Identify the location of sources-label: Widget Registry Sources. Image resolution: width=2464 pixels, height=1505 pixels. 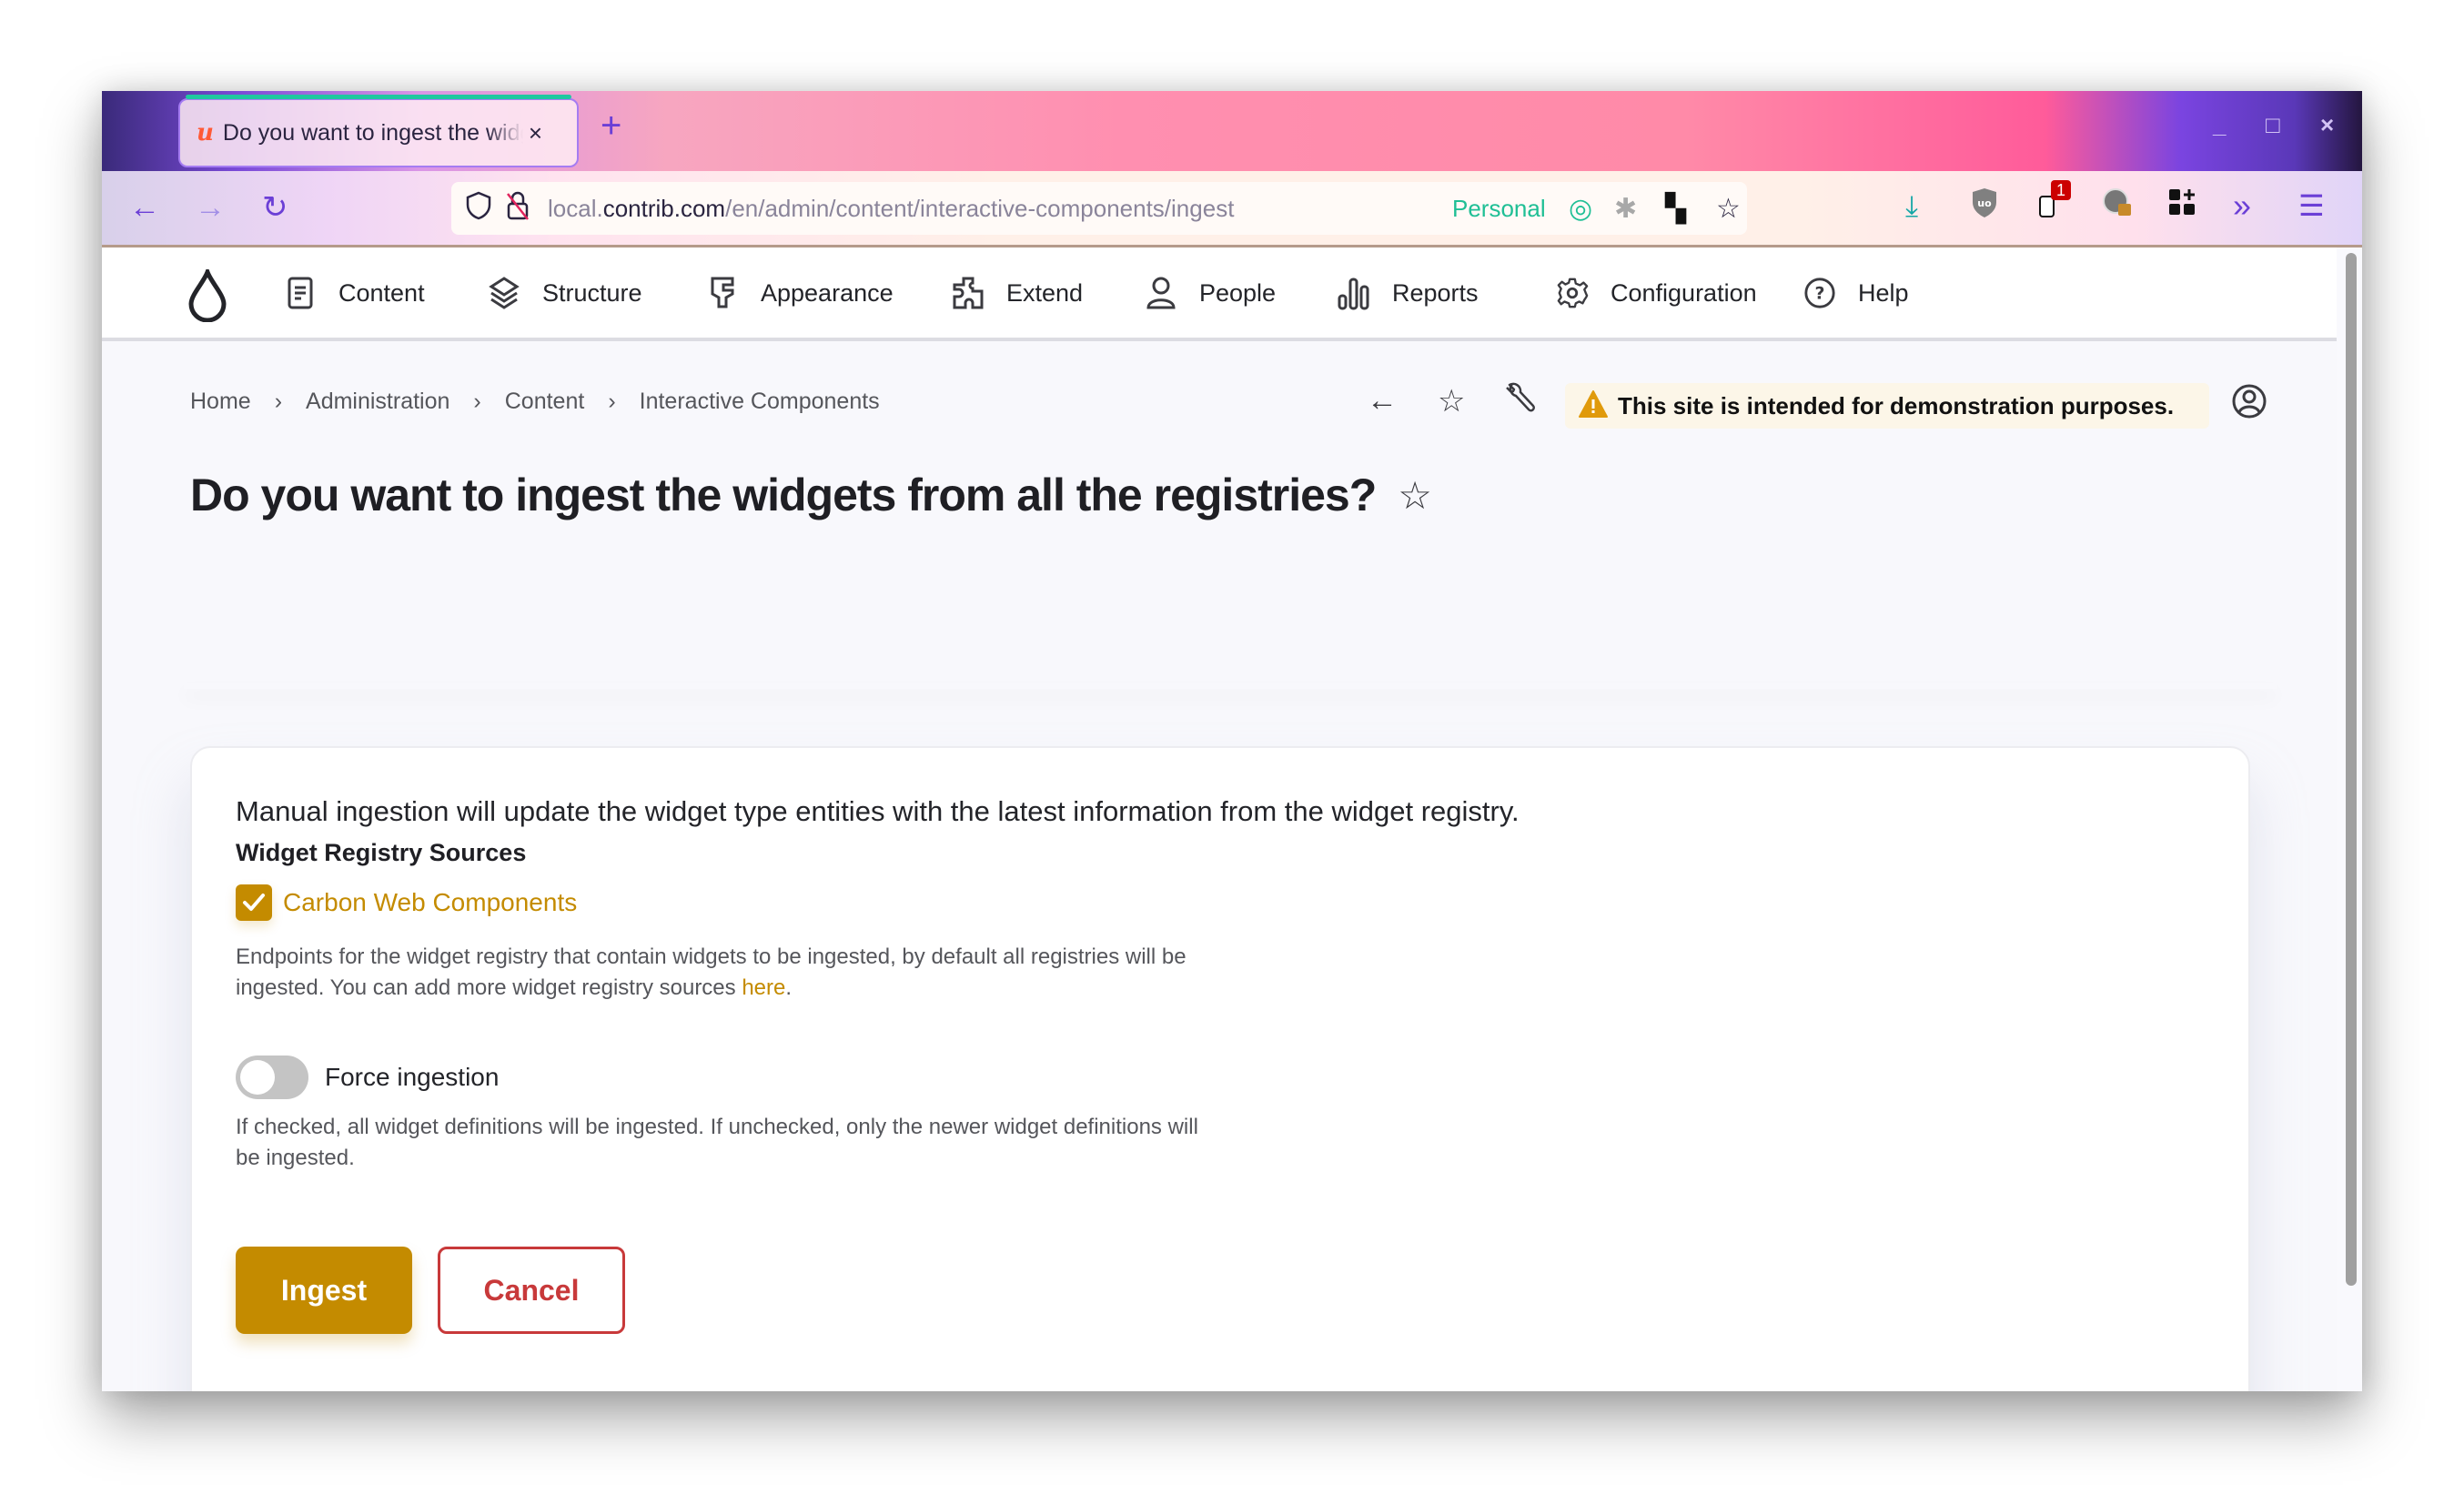
(381, 852).